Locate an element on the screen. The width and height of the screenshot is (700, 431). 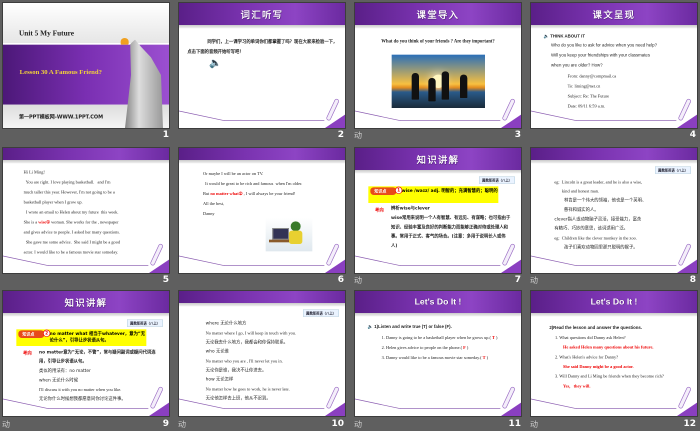
text-line: who 无论谁 is located at coordinates (217, 351).